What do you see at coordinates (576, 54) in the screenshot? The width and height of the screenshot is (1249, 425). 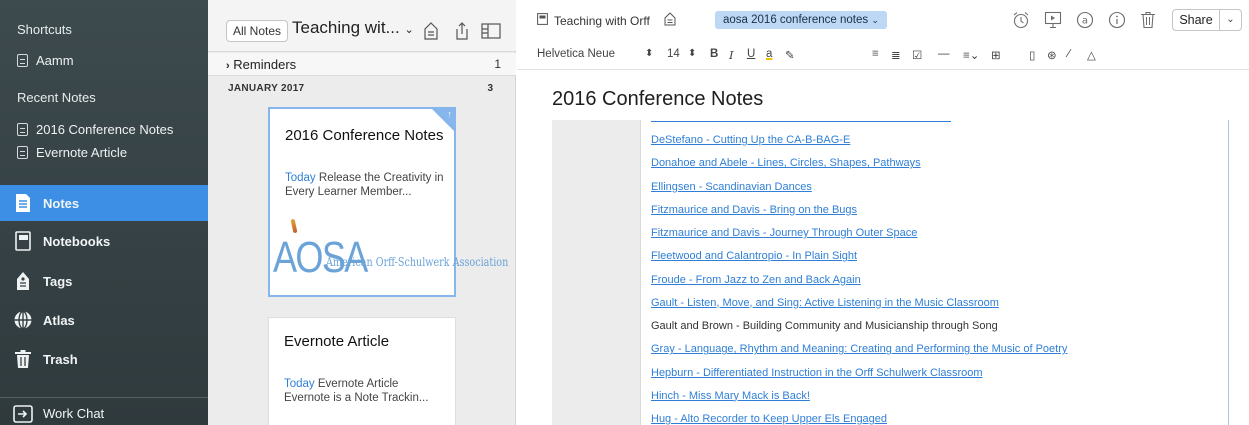 I see `font-family-select: Helvetica Neue` at bounding box center [576, 54].